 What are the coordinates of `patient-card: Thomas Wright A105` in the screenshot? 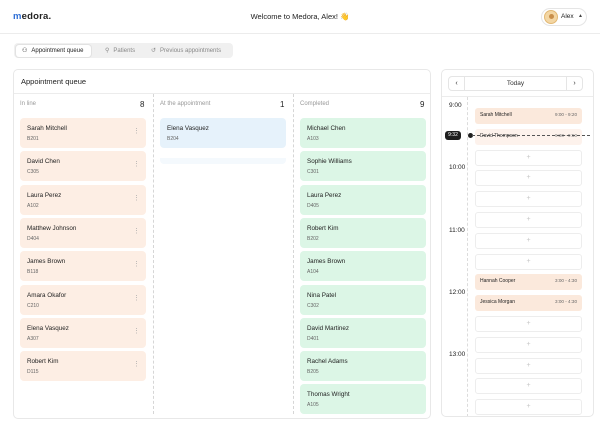 It's located at (363, 399).